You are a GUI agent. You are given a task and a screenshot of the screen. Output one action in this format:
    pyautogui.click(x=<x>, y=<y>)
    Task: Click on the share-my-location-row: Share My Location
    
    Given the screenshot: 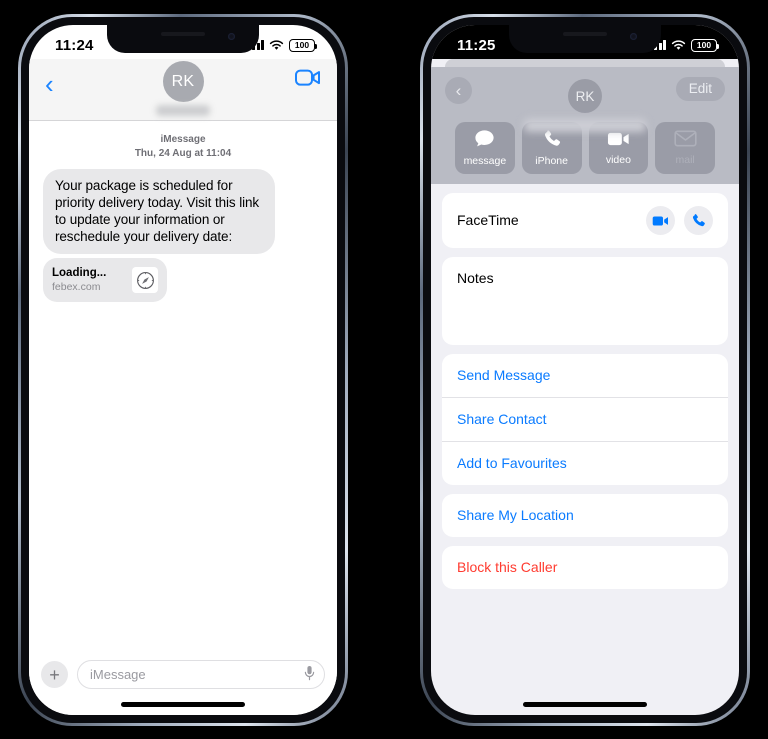 What is the action you would take?
    pyautogui.click(x=585, y=515)
    